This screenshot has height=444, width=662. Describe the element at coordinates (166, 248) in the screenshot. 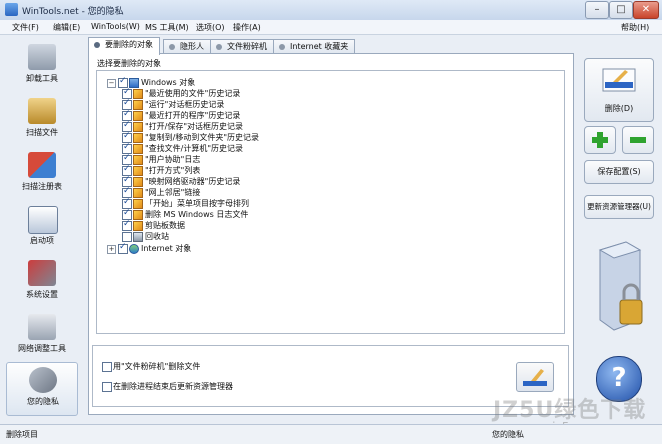

I see `tree-label: Internet 对象` at that location.